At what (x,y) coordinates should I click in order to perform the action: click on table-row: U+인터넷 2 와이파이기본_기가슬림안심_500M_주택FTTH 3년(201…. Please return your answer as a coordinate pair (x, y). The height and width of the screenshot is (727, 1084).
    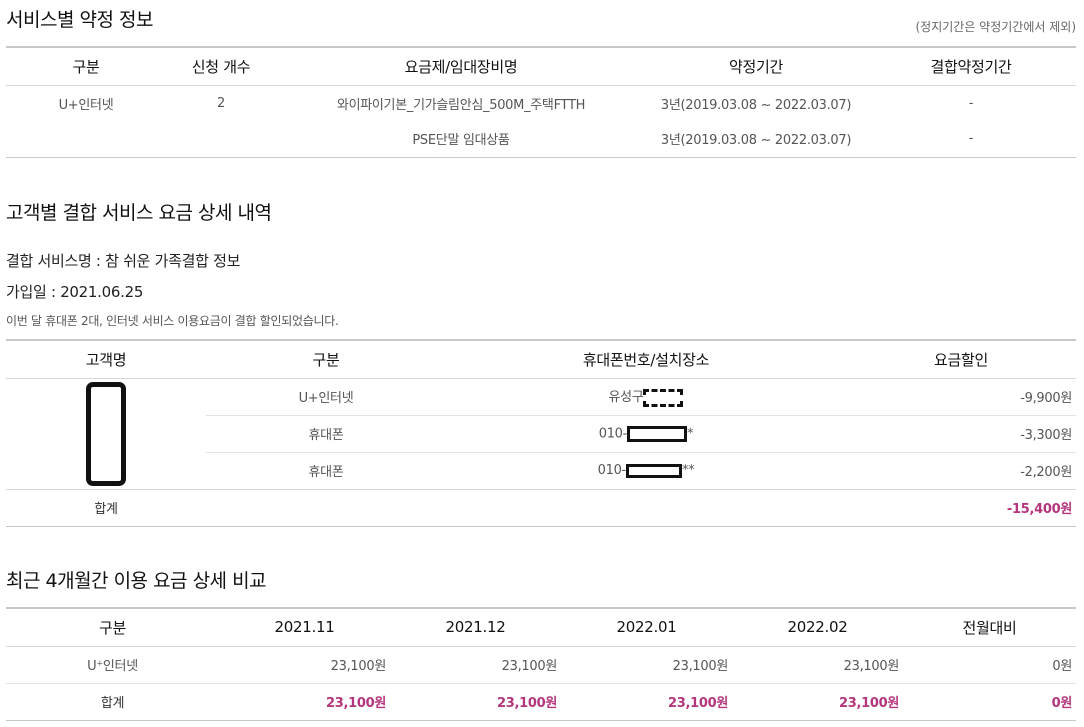
    Looking at the image, I should click on (541, 103).